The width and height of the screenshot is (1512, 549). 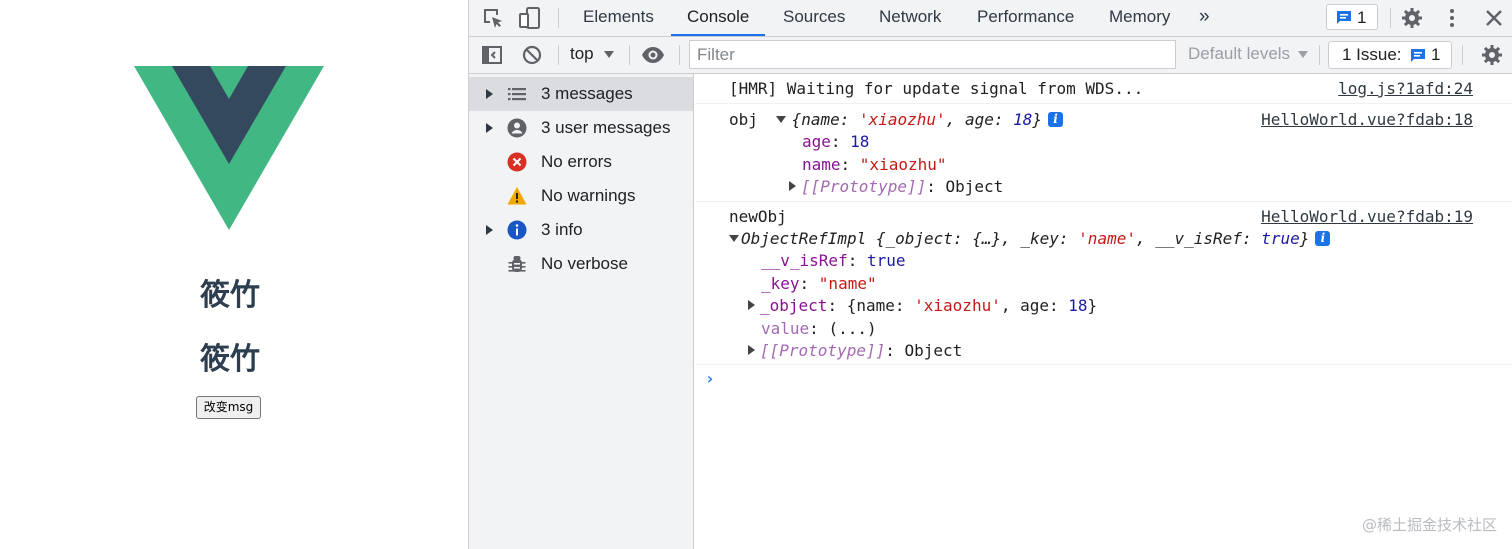 I want to click on error-icon, so click(x=517, y=162).